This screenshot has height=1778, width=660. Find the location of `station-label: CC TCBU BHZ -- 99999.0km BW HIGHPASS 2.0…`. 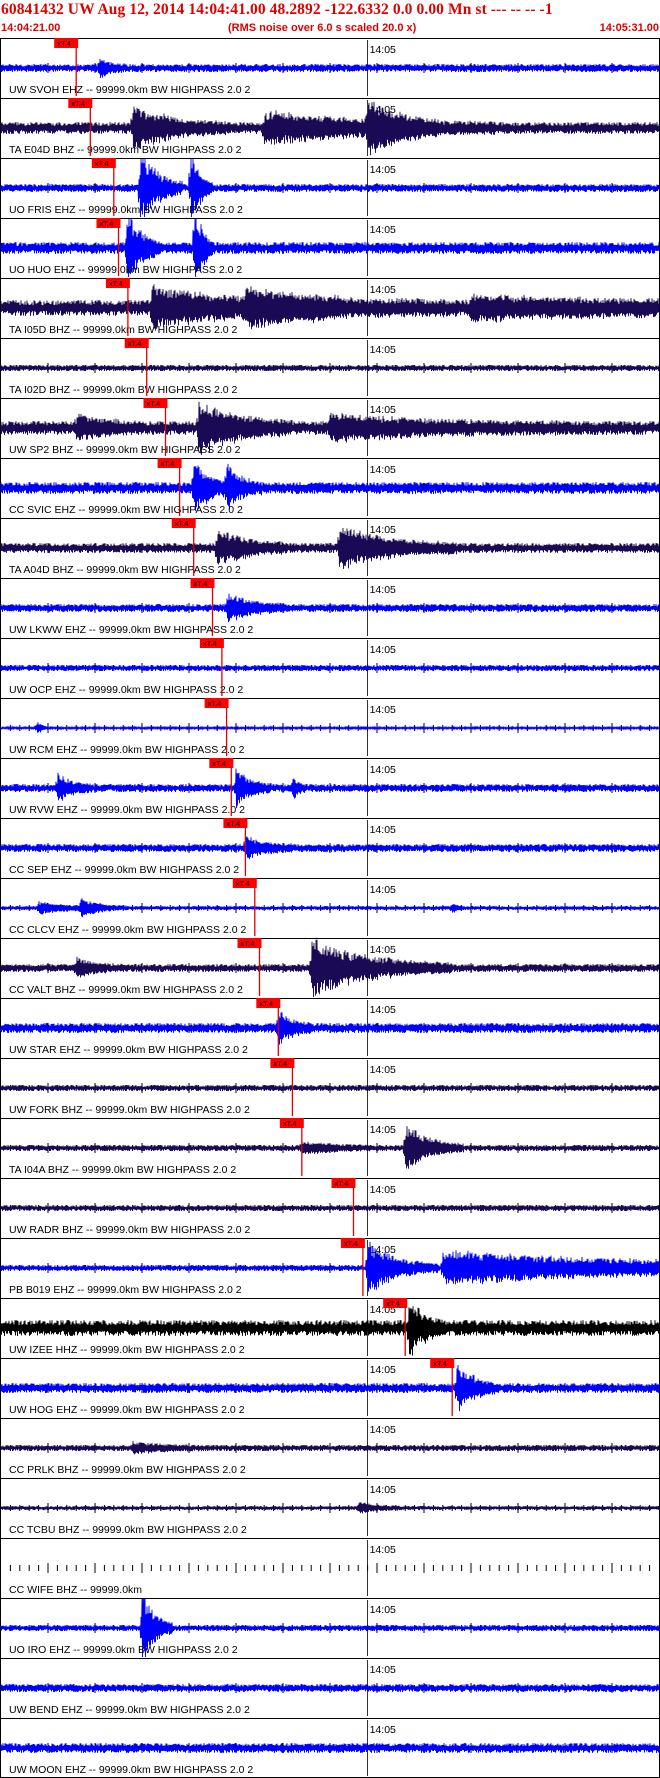

station-label: CC TCBU BHZ -- 99999.0km BW HIGHPASS 2.0… is located at coordinates (128, 1530).